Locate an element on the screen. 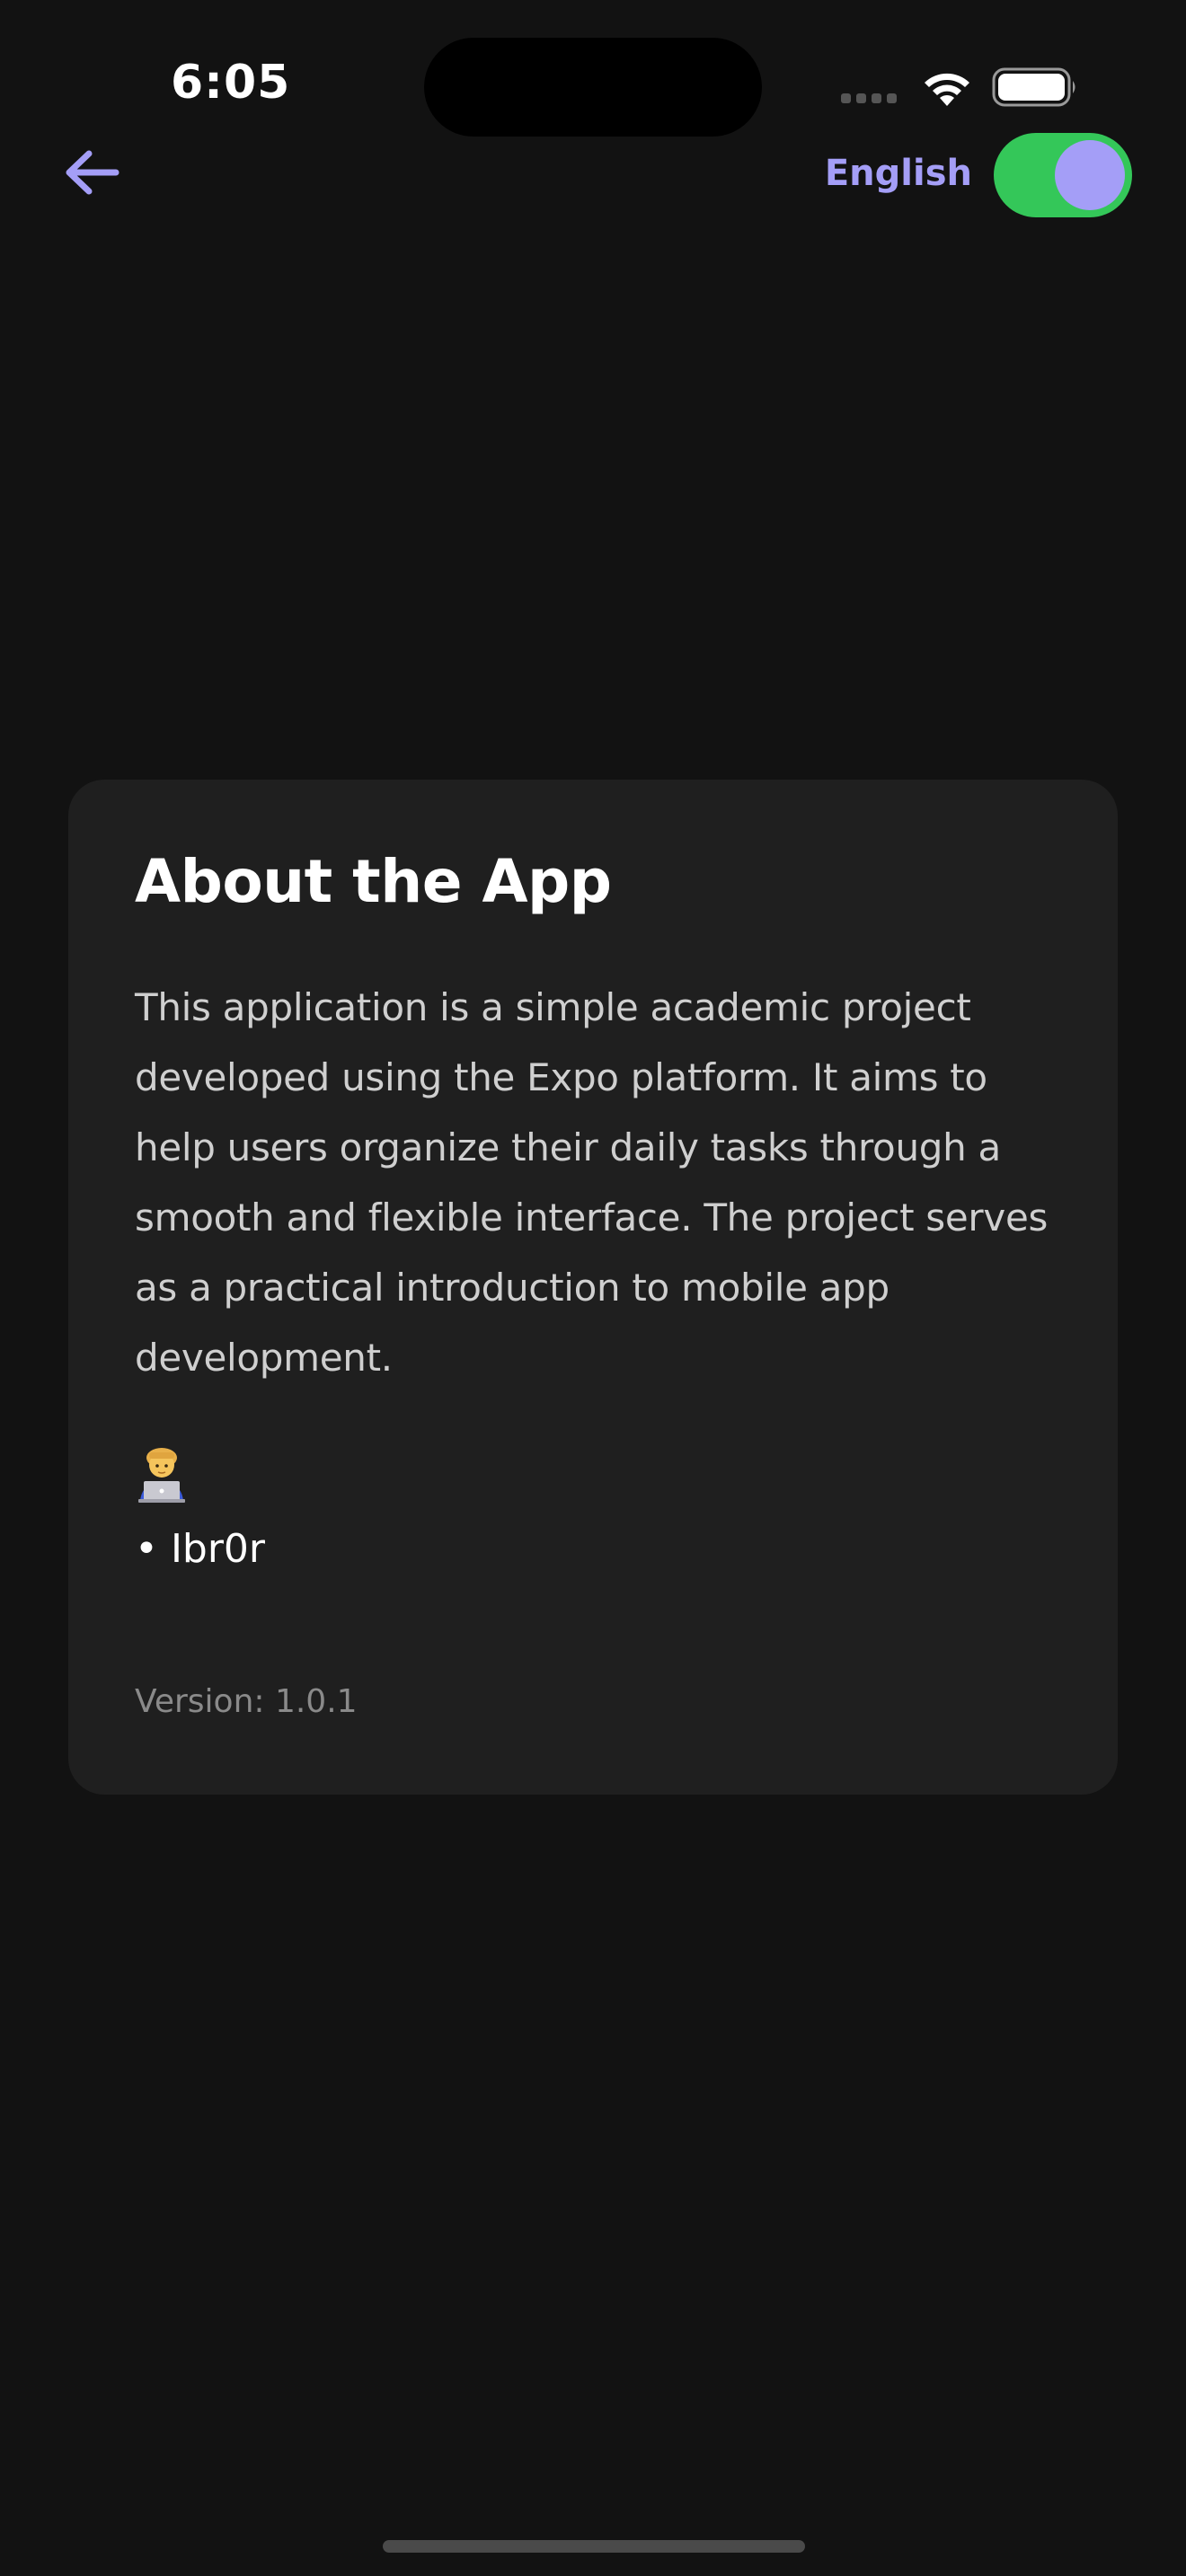 This screenshot has height=2576, width=1186. arrow-left-icon is located at coordinates (92, 172).